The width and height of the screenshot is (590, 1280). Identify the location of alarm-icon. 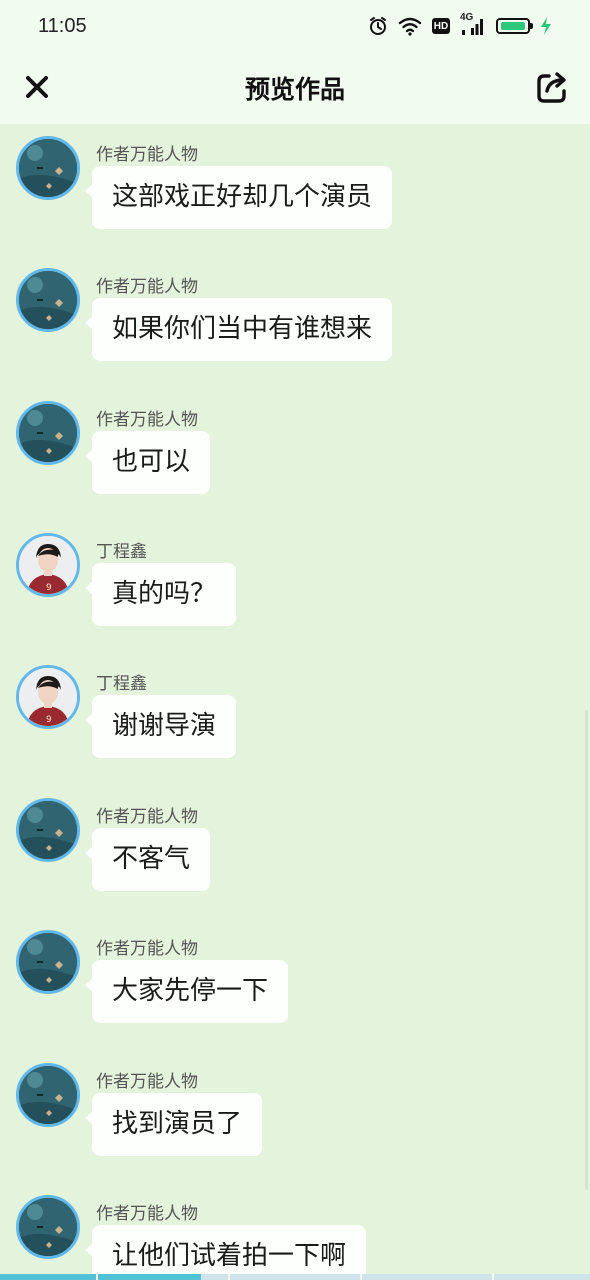
(378, 26).